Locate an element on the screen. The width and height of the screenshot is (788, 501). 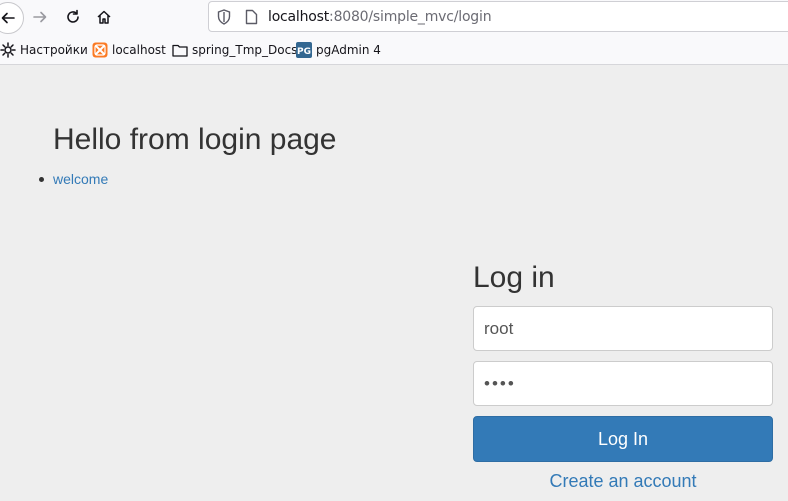
username-input is located at coordinates (623, 328).